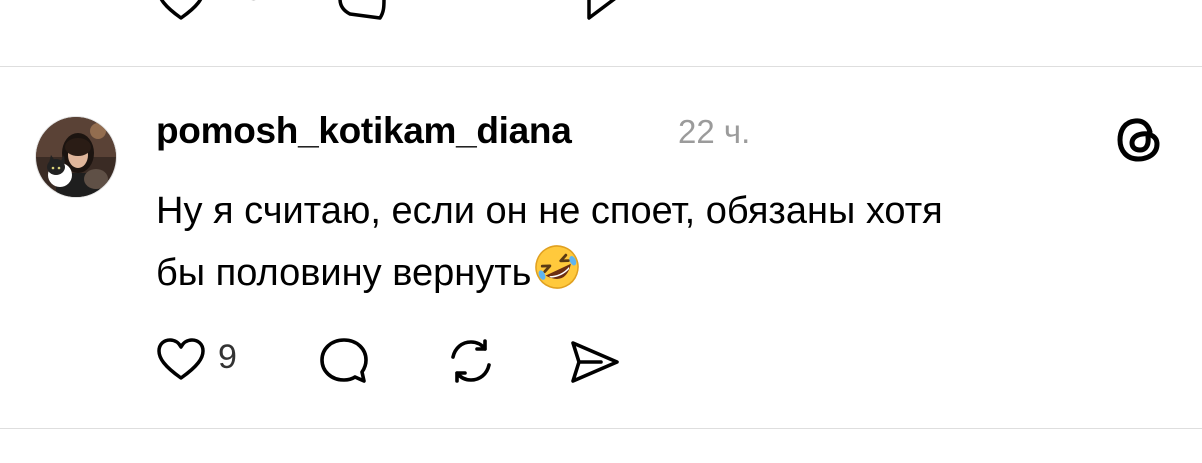  Describe the element at coordinates (714, 132) in the screenshot. I see `post-timestamp: 22 ч.` at that location.